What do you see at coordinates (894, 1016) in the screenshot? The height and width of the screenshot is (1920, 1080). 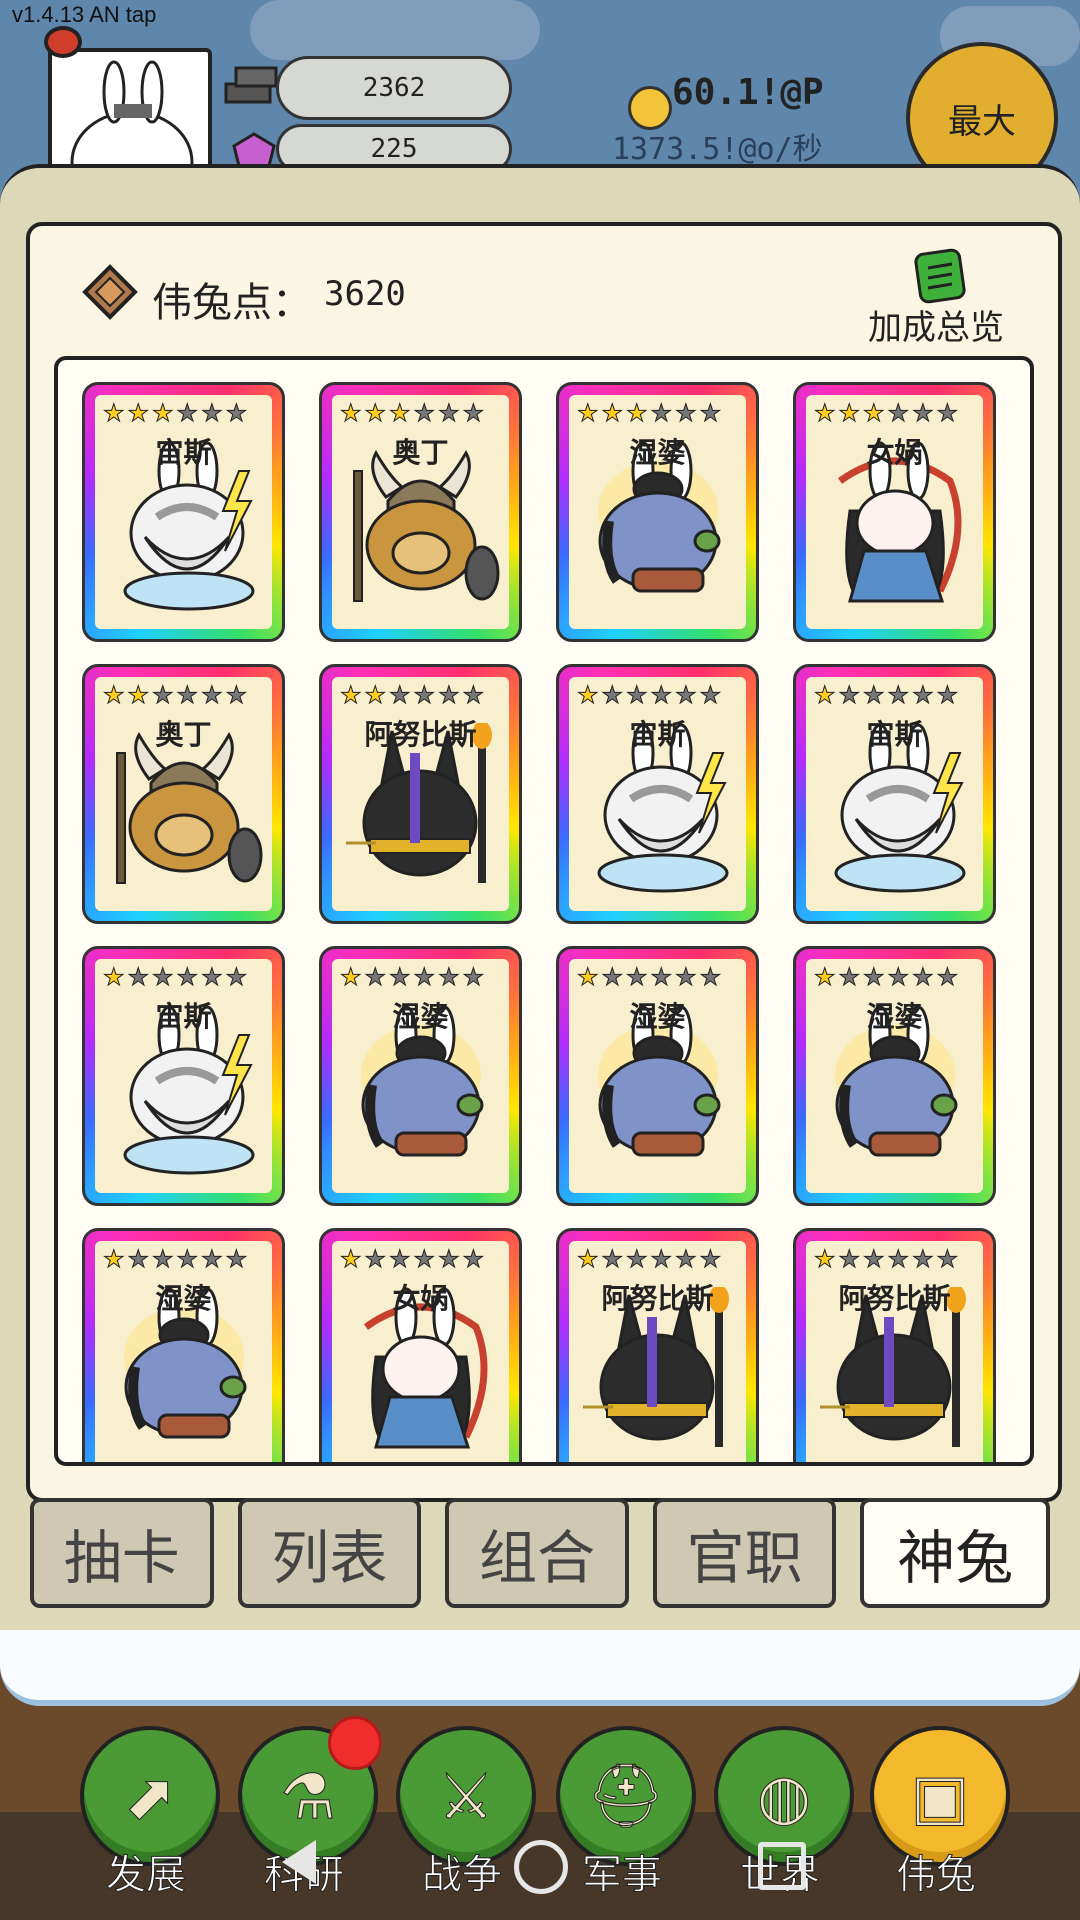 I see `card-name: 湿婆` at bounding box center [894, 1016].